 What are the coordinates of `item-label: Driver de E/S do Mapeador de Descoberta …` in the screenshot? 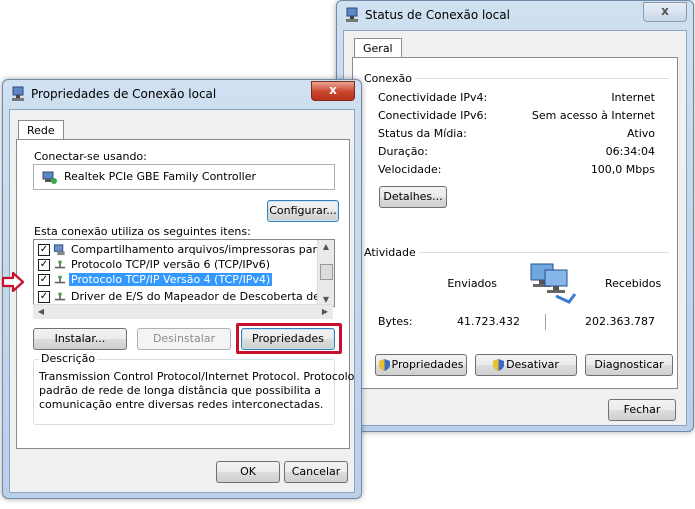 It's located at (202, 296).